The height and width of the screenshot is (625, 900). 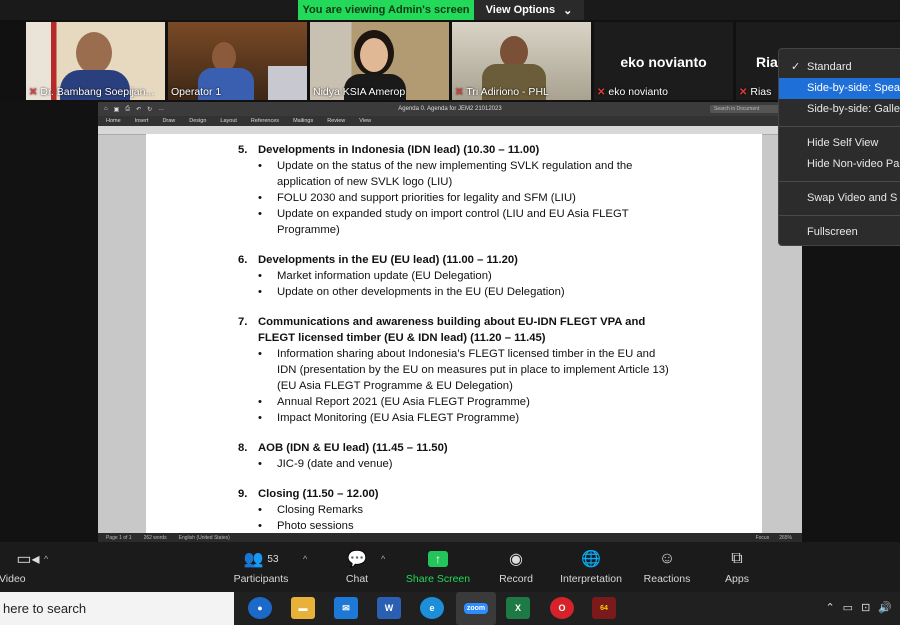 I want to click on menu-item-side-by-side-gallery: Side-by-side: Galle, so click(x=839, y=109).